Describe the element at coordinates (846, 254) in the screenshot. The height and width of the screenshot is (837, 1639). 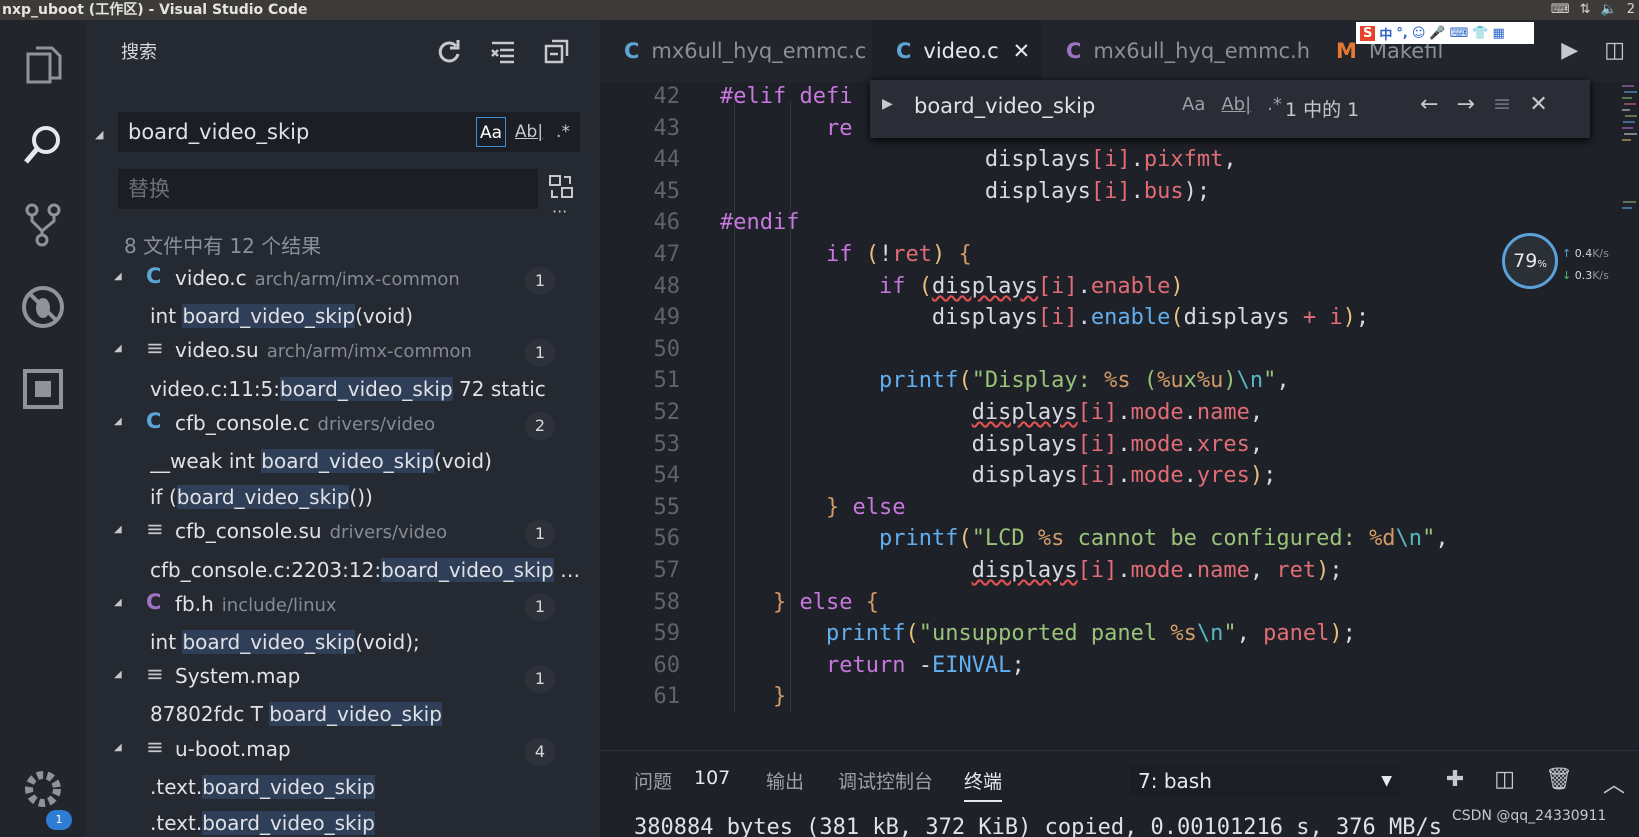
I see `code-line: if (!ret) {` at that location.